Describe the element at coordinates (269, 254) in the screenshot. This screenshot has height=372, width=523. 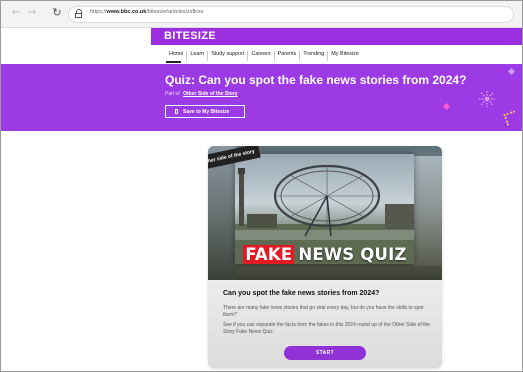
I see `fake-label: FAKE` at that location.